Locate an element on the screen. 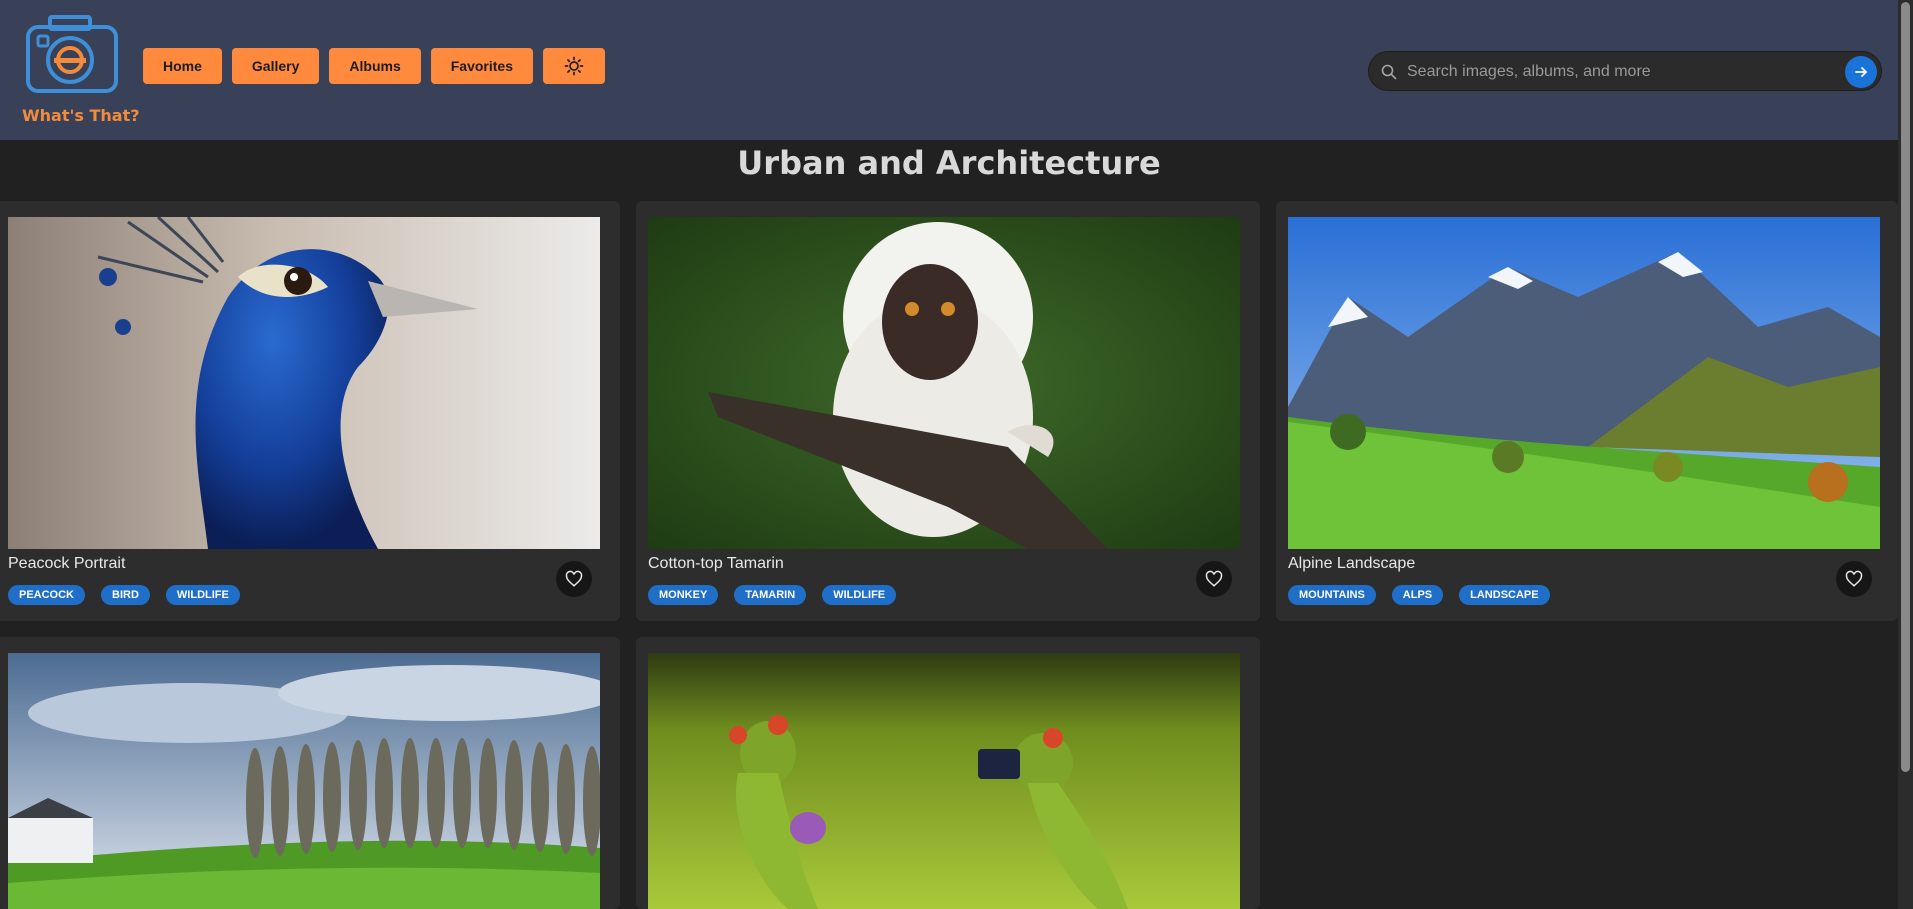  card-tags: MONKEY TAMARIN WILDLIFE is located at coordinates (772, 595).